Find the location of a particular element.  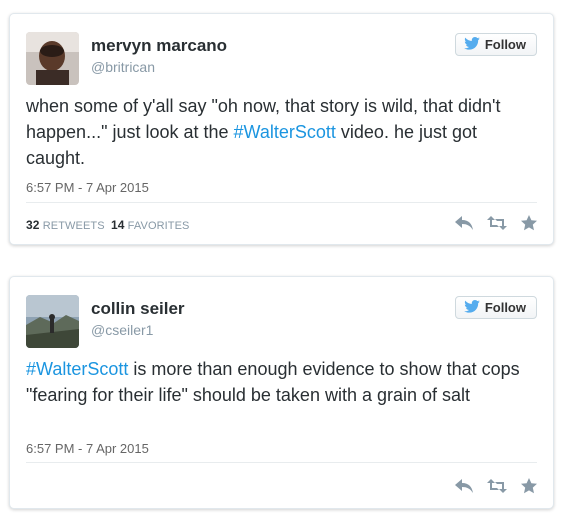

retweets-count: 32 is located at coordinates (33, 225).